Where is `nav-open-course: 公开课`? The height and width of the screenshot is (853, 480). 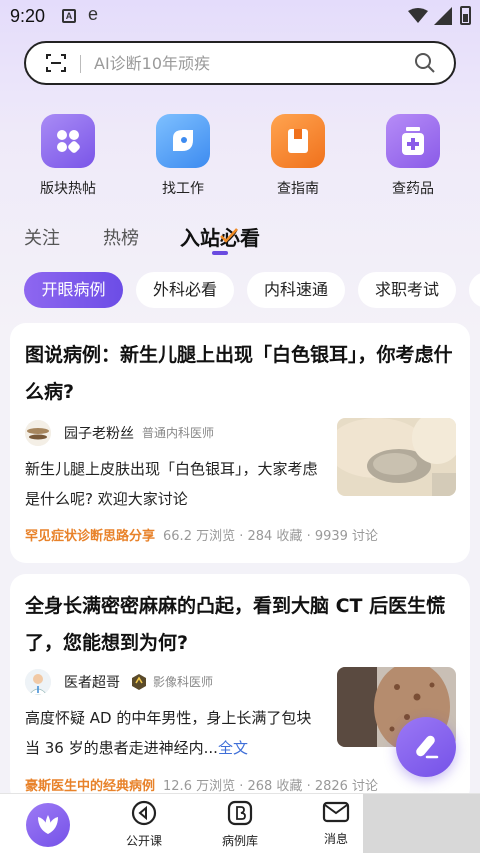
nav-open-course: 公开课 is located at coordinates (144, 824).